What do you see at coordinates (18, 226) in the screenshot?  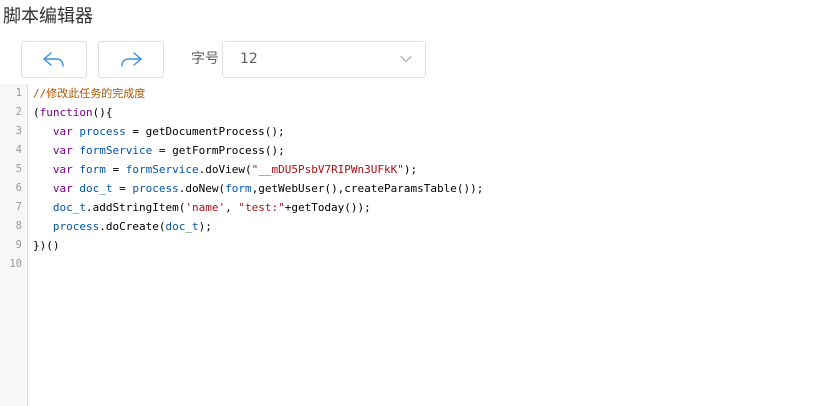 I see `line-number: 8` at bounding box center [18, 226].